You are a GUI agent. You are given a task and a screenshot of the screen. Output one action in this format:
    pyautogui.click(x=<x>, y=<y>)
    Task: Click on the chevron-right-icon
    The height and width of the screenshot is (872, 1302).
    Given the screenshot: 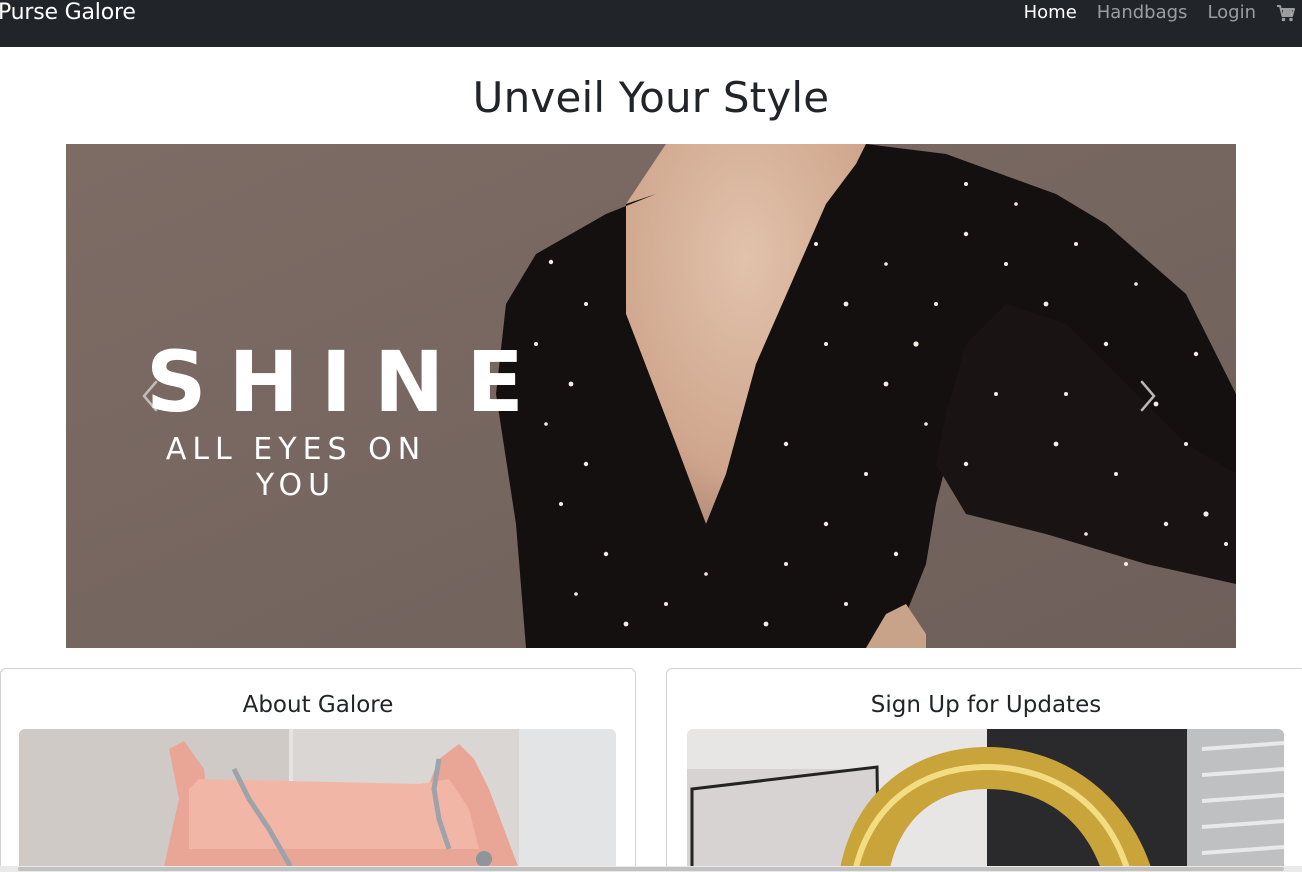 What is the action you would take?
    pyautogui.click(x=1147, y=396)
    